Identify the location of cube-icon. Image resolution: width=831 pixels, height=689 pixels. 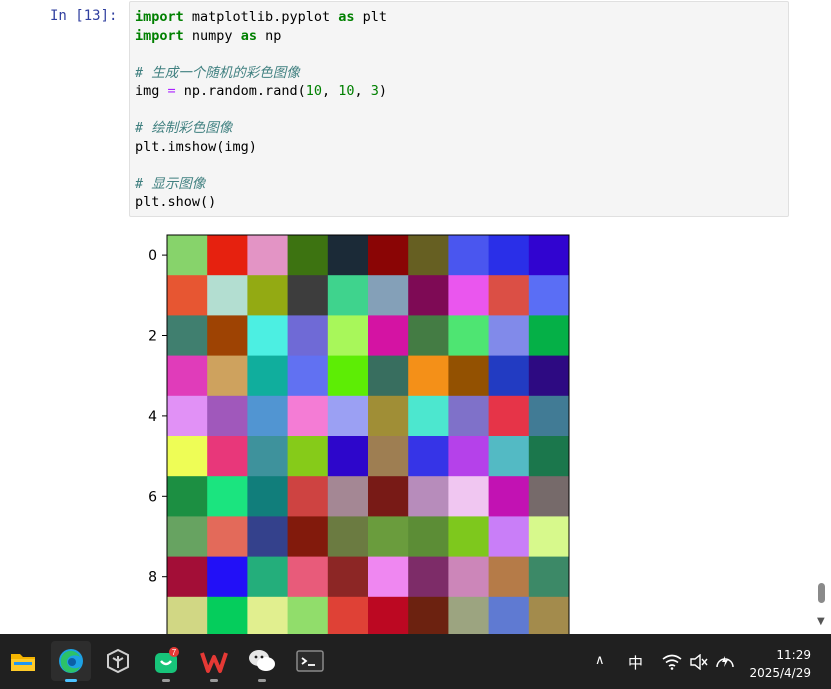
(118, 661).